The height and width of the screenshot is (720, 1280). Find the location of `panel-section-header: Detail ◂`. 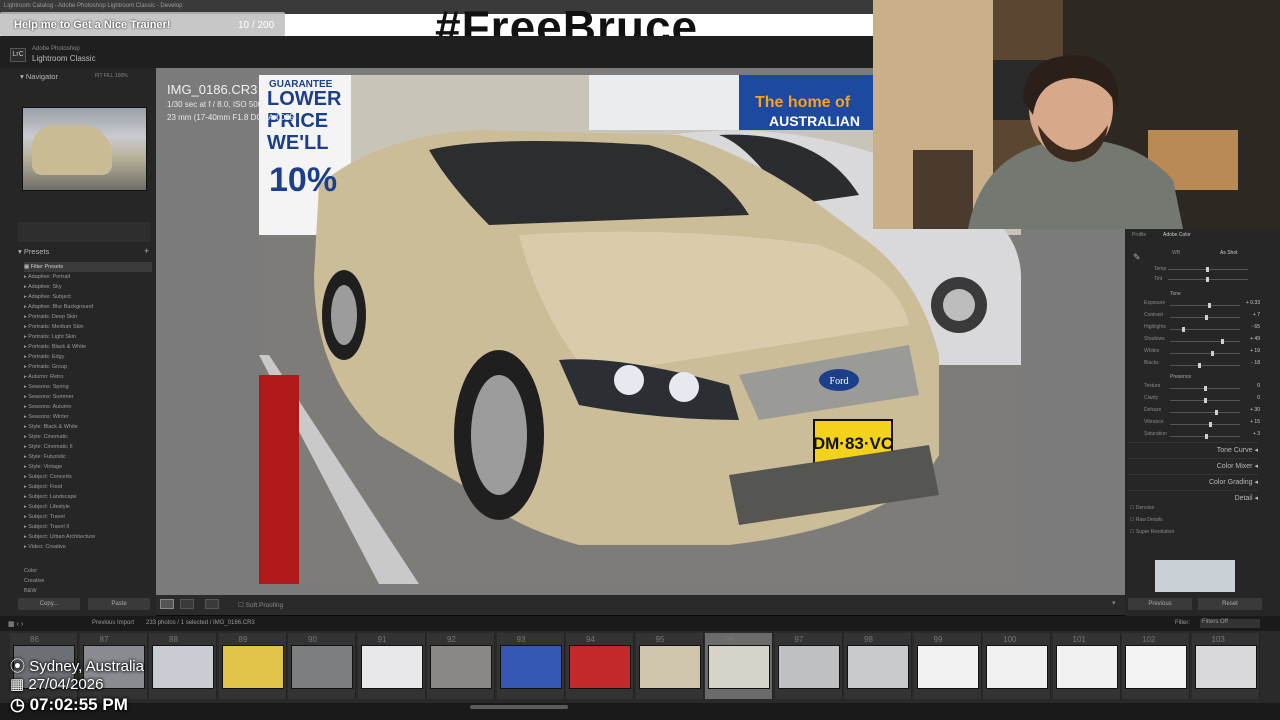

panel-section-header: Detail ◂ is located at coordinates (1193, 498).